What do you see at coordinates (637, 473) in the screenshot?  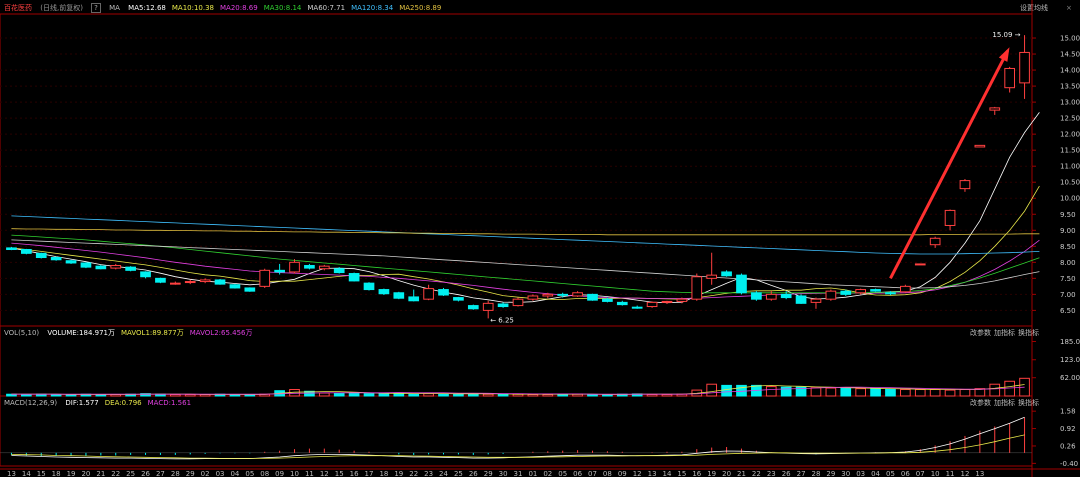 I see `date-tick-label-42: 12` at bounding box center [637, 473].